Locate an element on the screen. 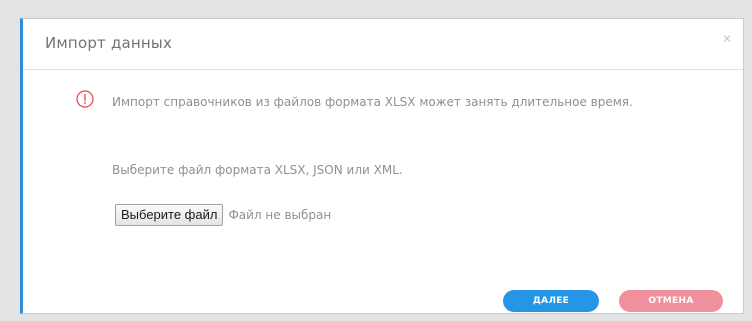  dialog-title: Импорт данных is located at coordinates (109, 43).